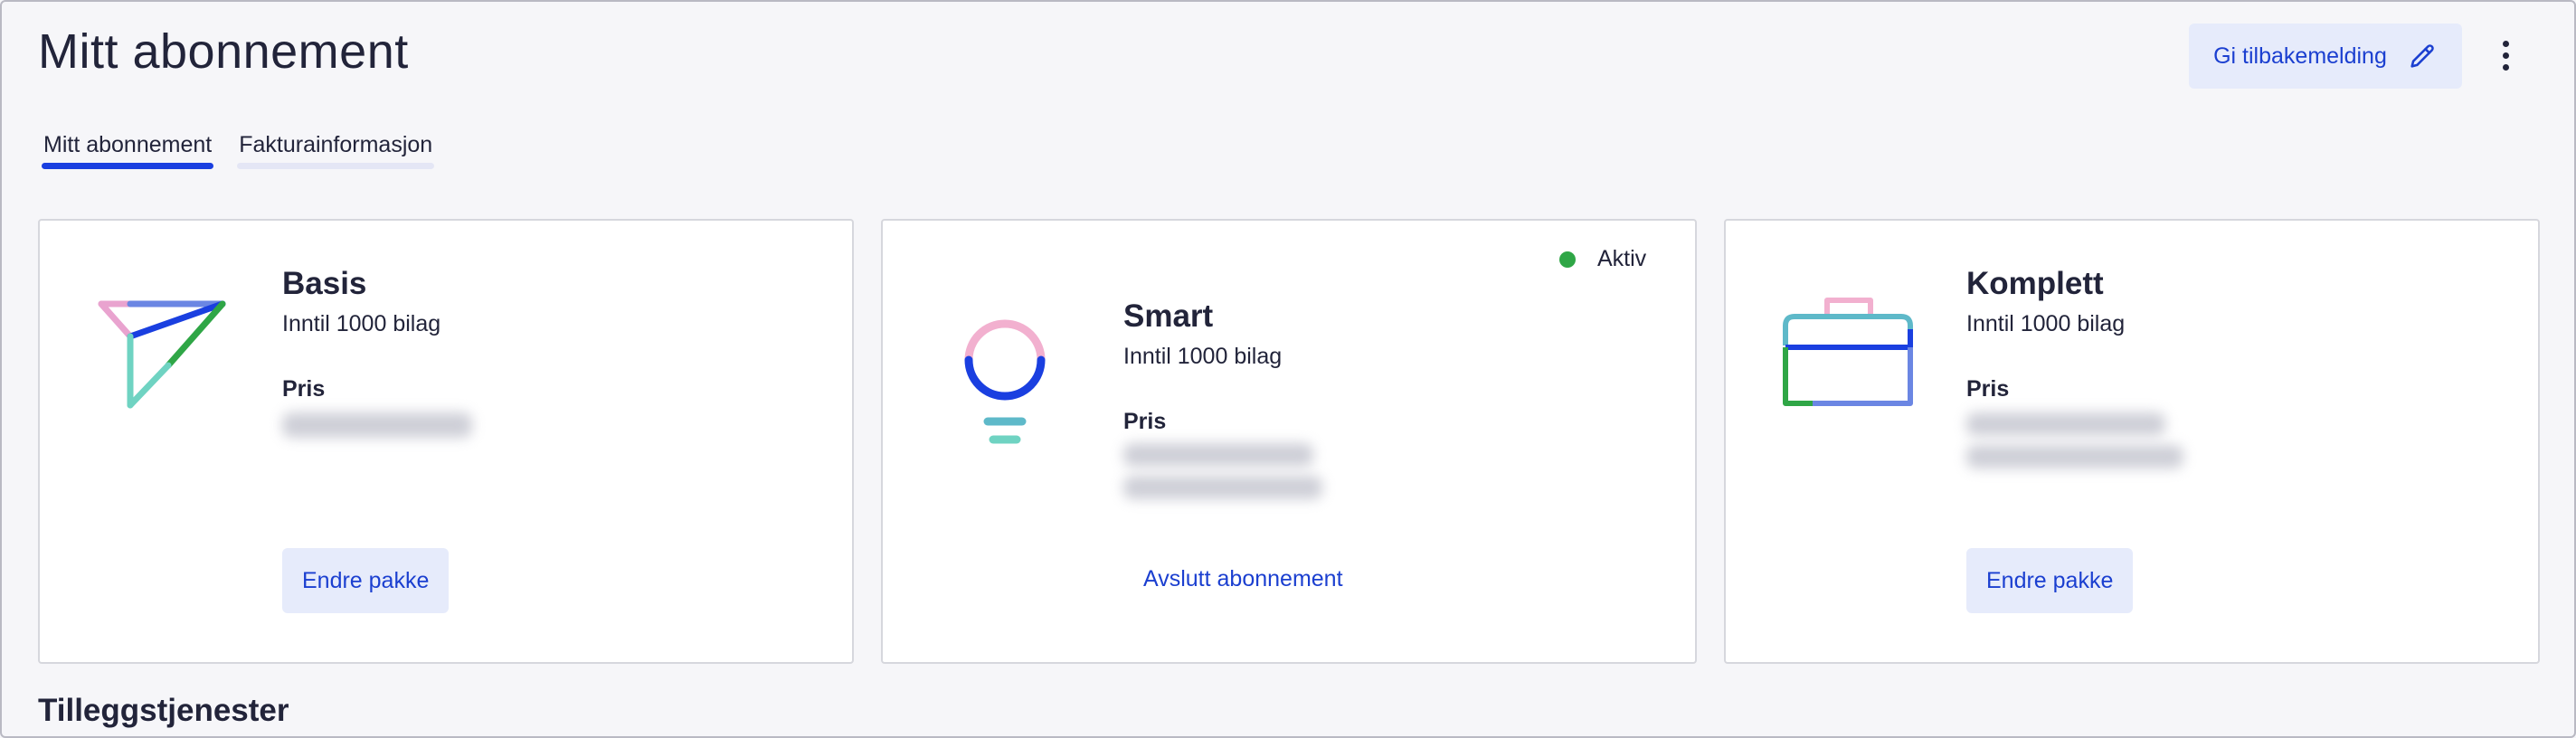  What do you see at coordinates (224, 51) in the screenshot?
I see `page-title: Mitt abonnement` at bounding box center [224, 51].